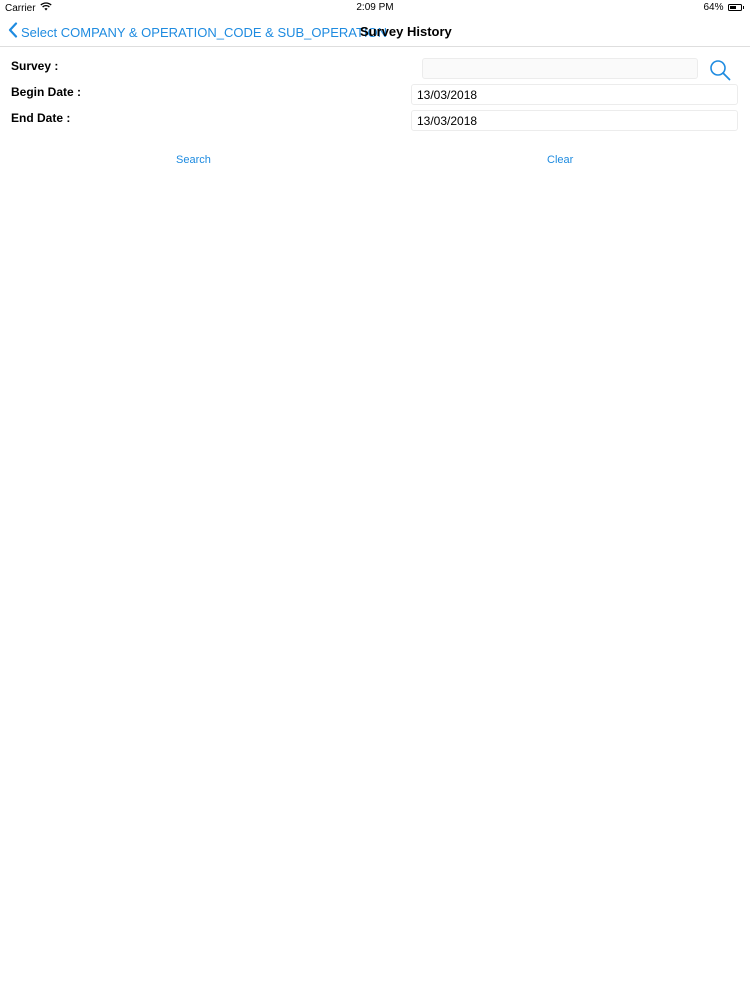 The image size is (750, 1000). Describe the element at coordinates (46, 92) in the screenshot. I see `begin-date-label: Begin Date :` at that location.